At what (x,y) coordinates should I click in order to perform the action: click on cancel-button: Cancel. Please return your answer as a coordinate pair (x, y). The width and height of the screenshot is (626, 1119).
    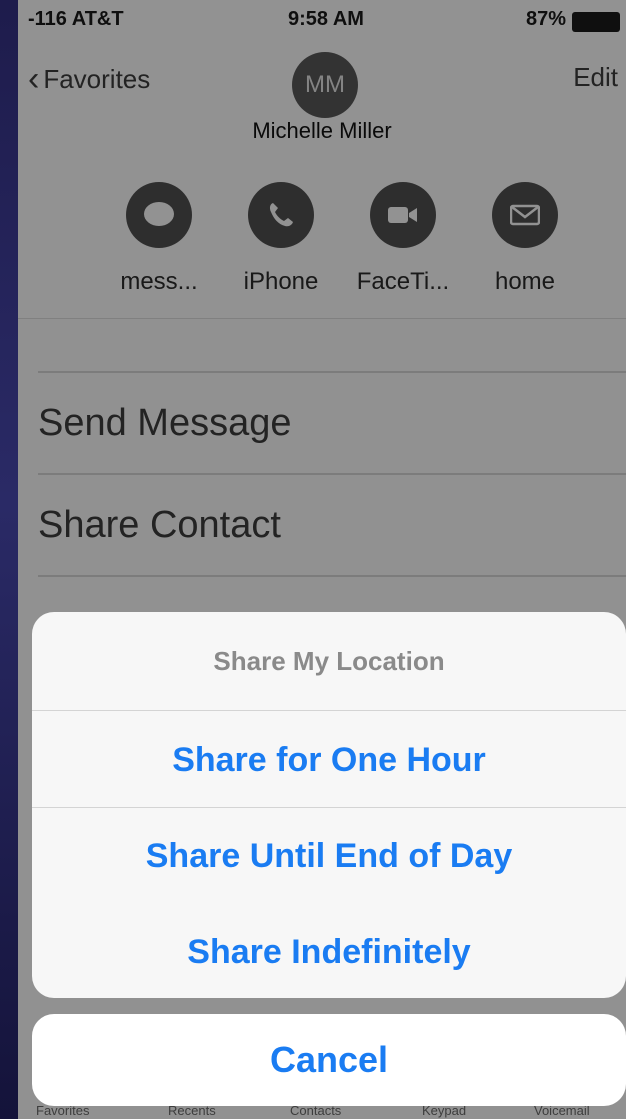
    Looking at the image, I should click on (329, 1060).